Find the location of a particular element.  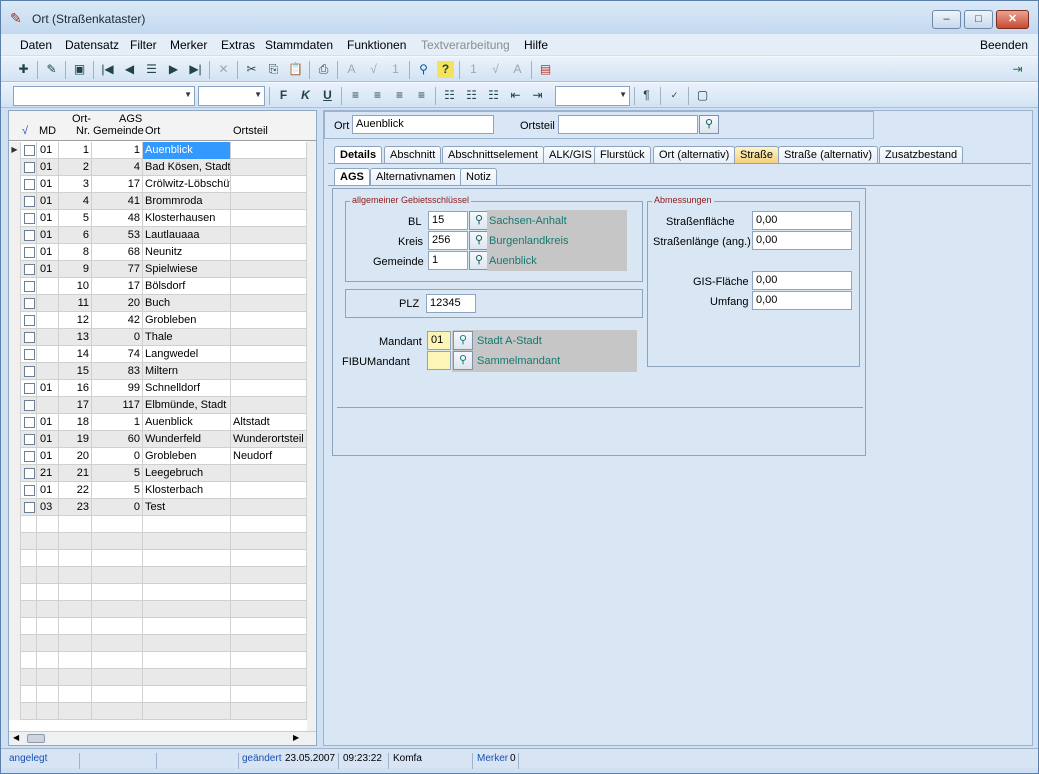

align-right-icon: ≡ is located at coordinates (399, 95).